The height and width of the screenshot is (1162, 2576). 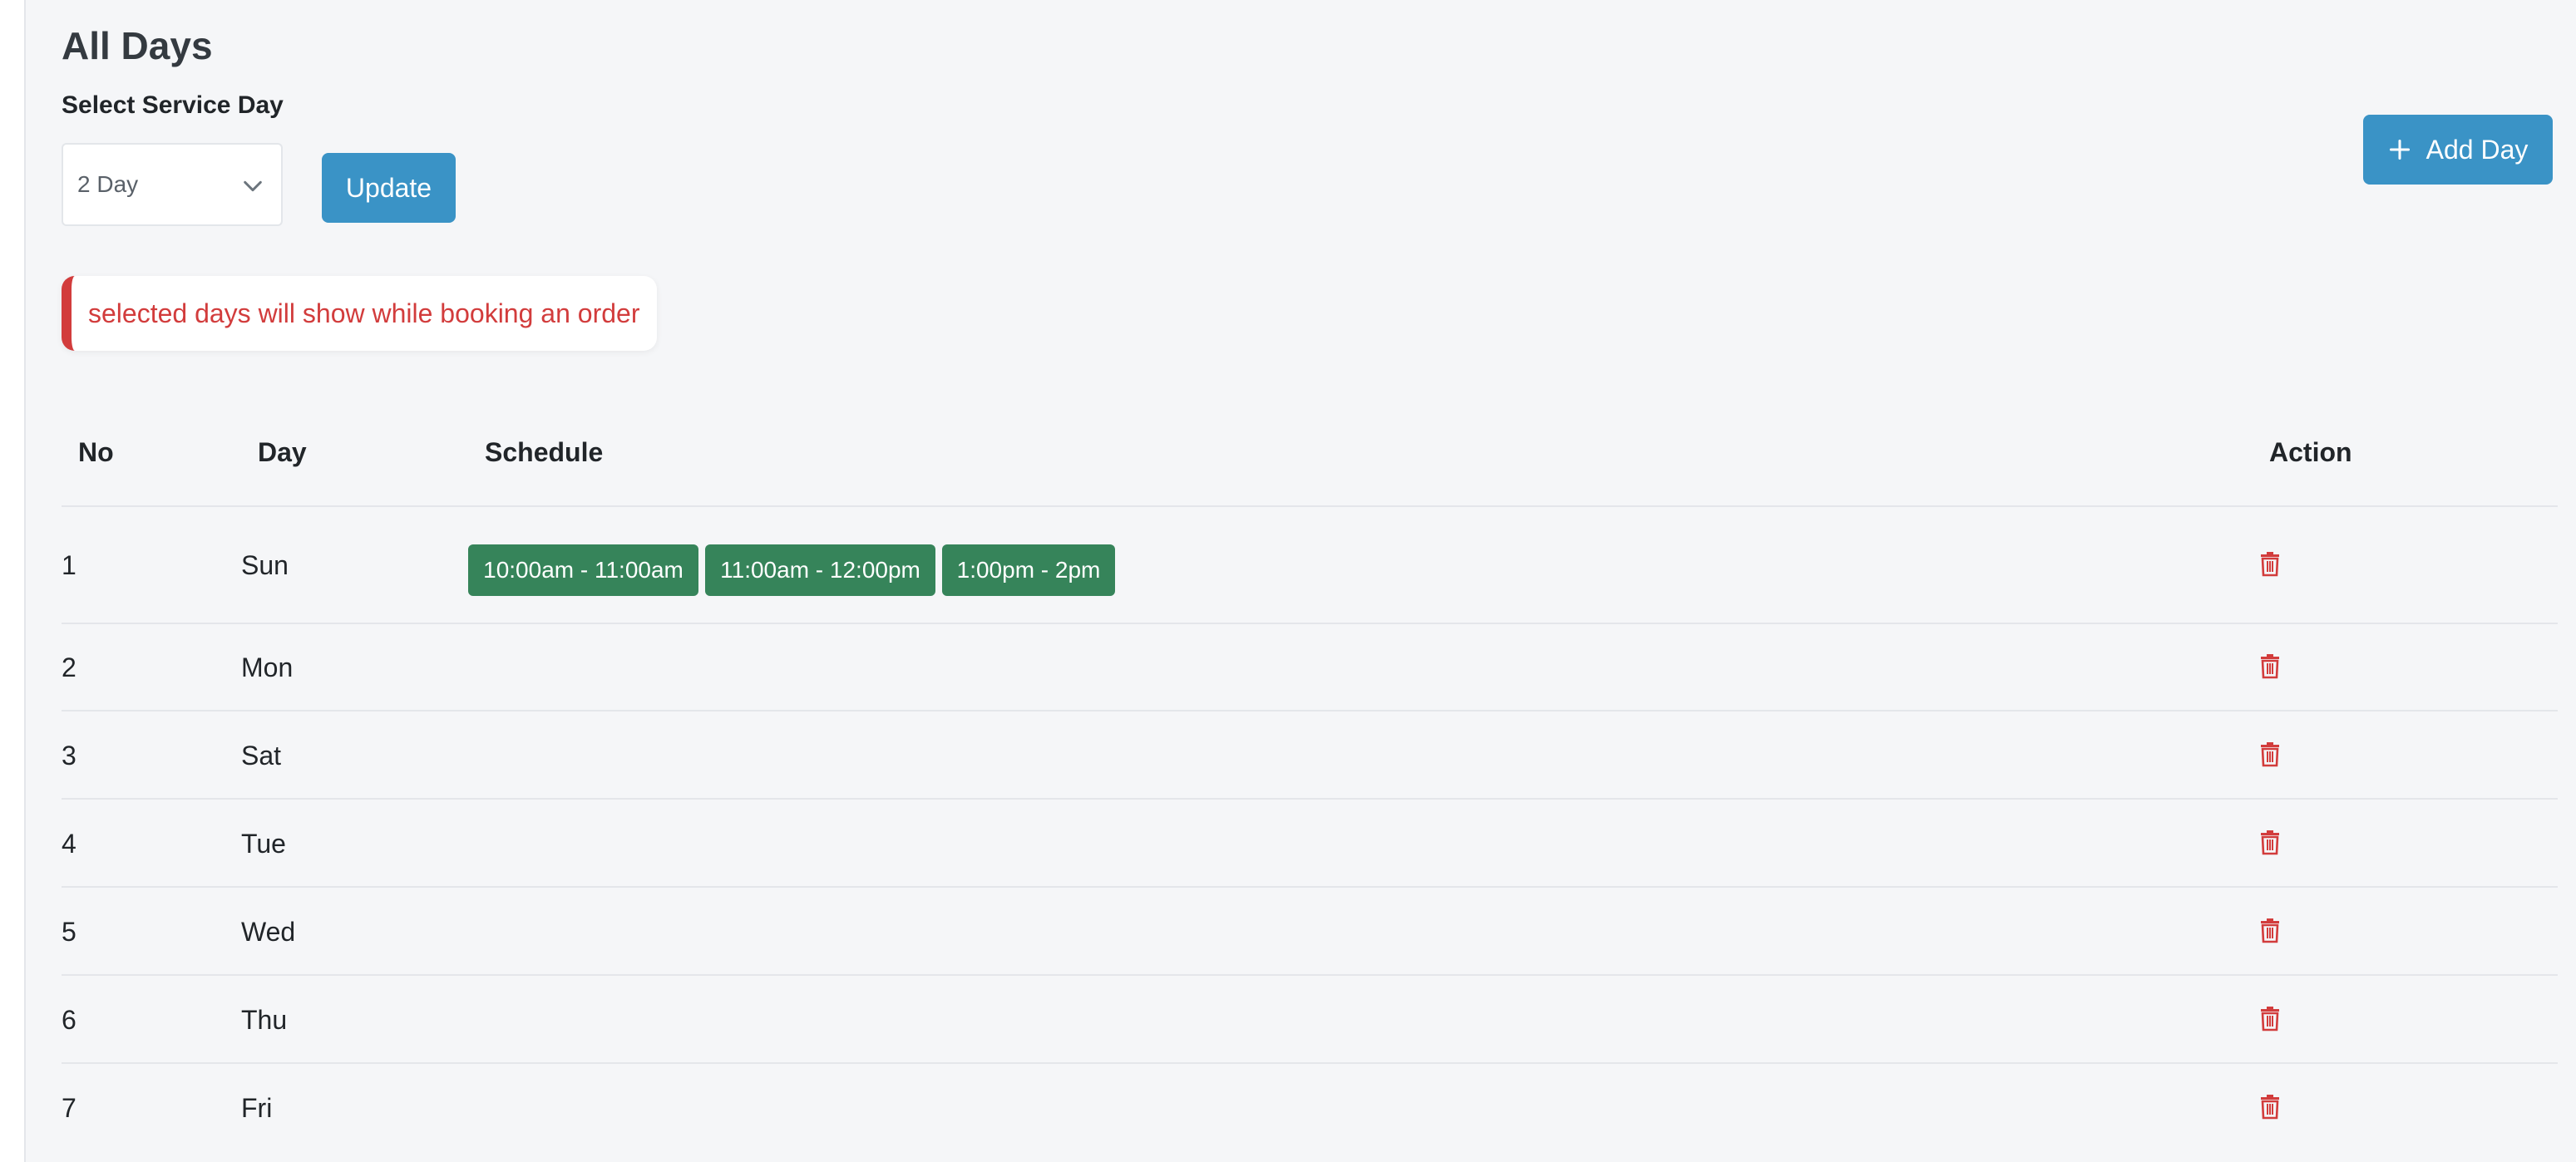 I want to click on service-day-selected-value: 2 Day, so click(x=108, y=184).